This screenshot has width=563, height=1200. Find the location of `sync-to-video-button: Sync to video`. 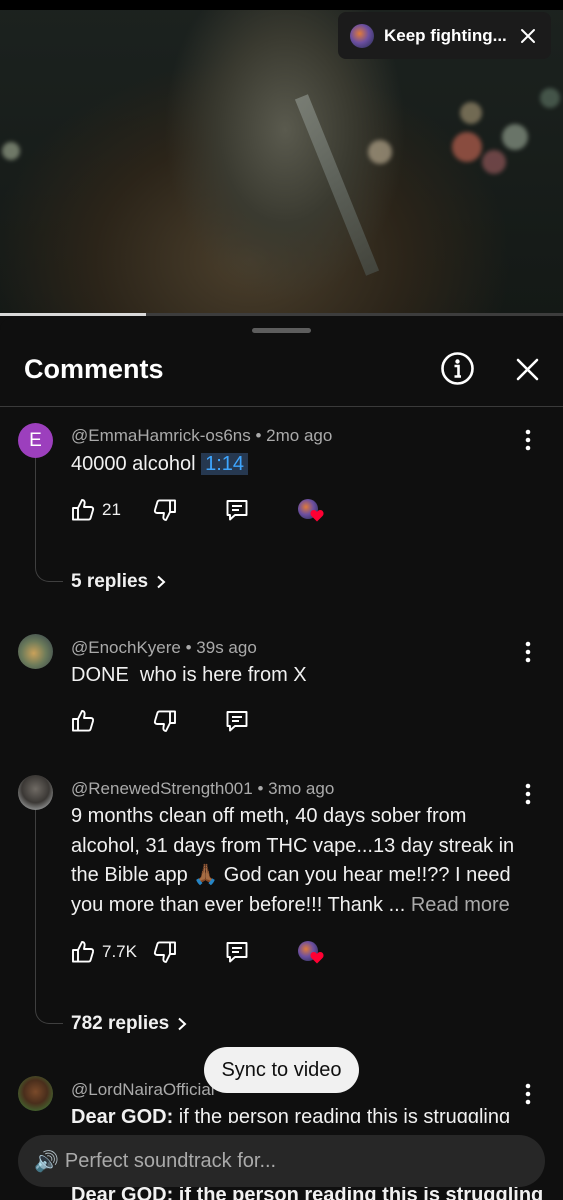

sync-to-video-button: Sync to video is located at coordinates (281, 1070).